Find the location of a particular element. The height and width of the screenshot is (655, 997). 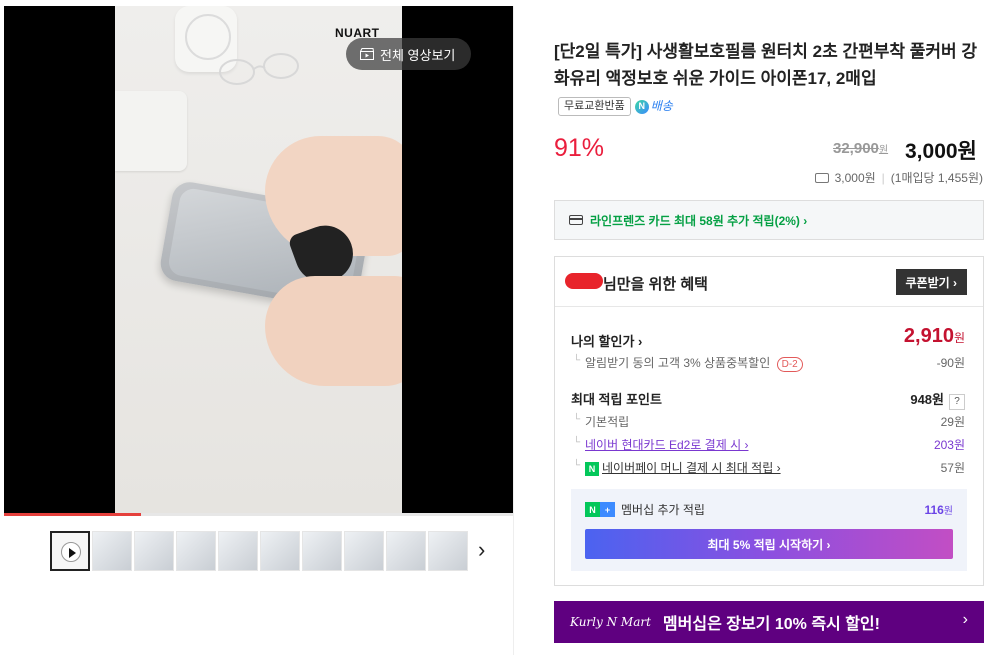

points-label: 최대 적립 포인트 is located at coordinates (616, 399).